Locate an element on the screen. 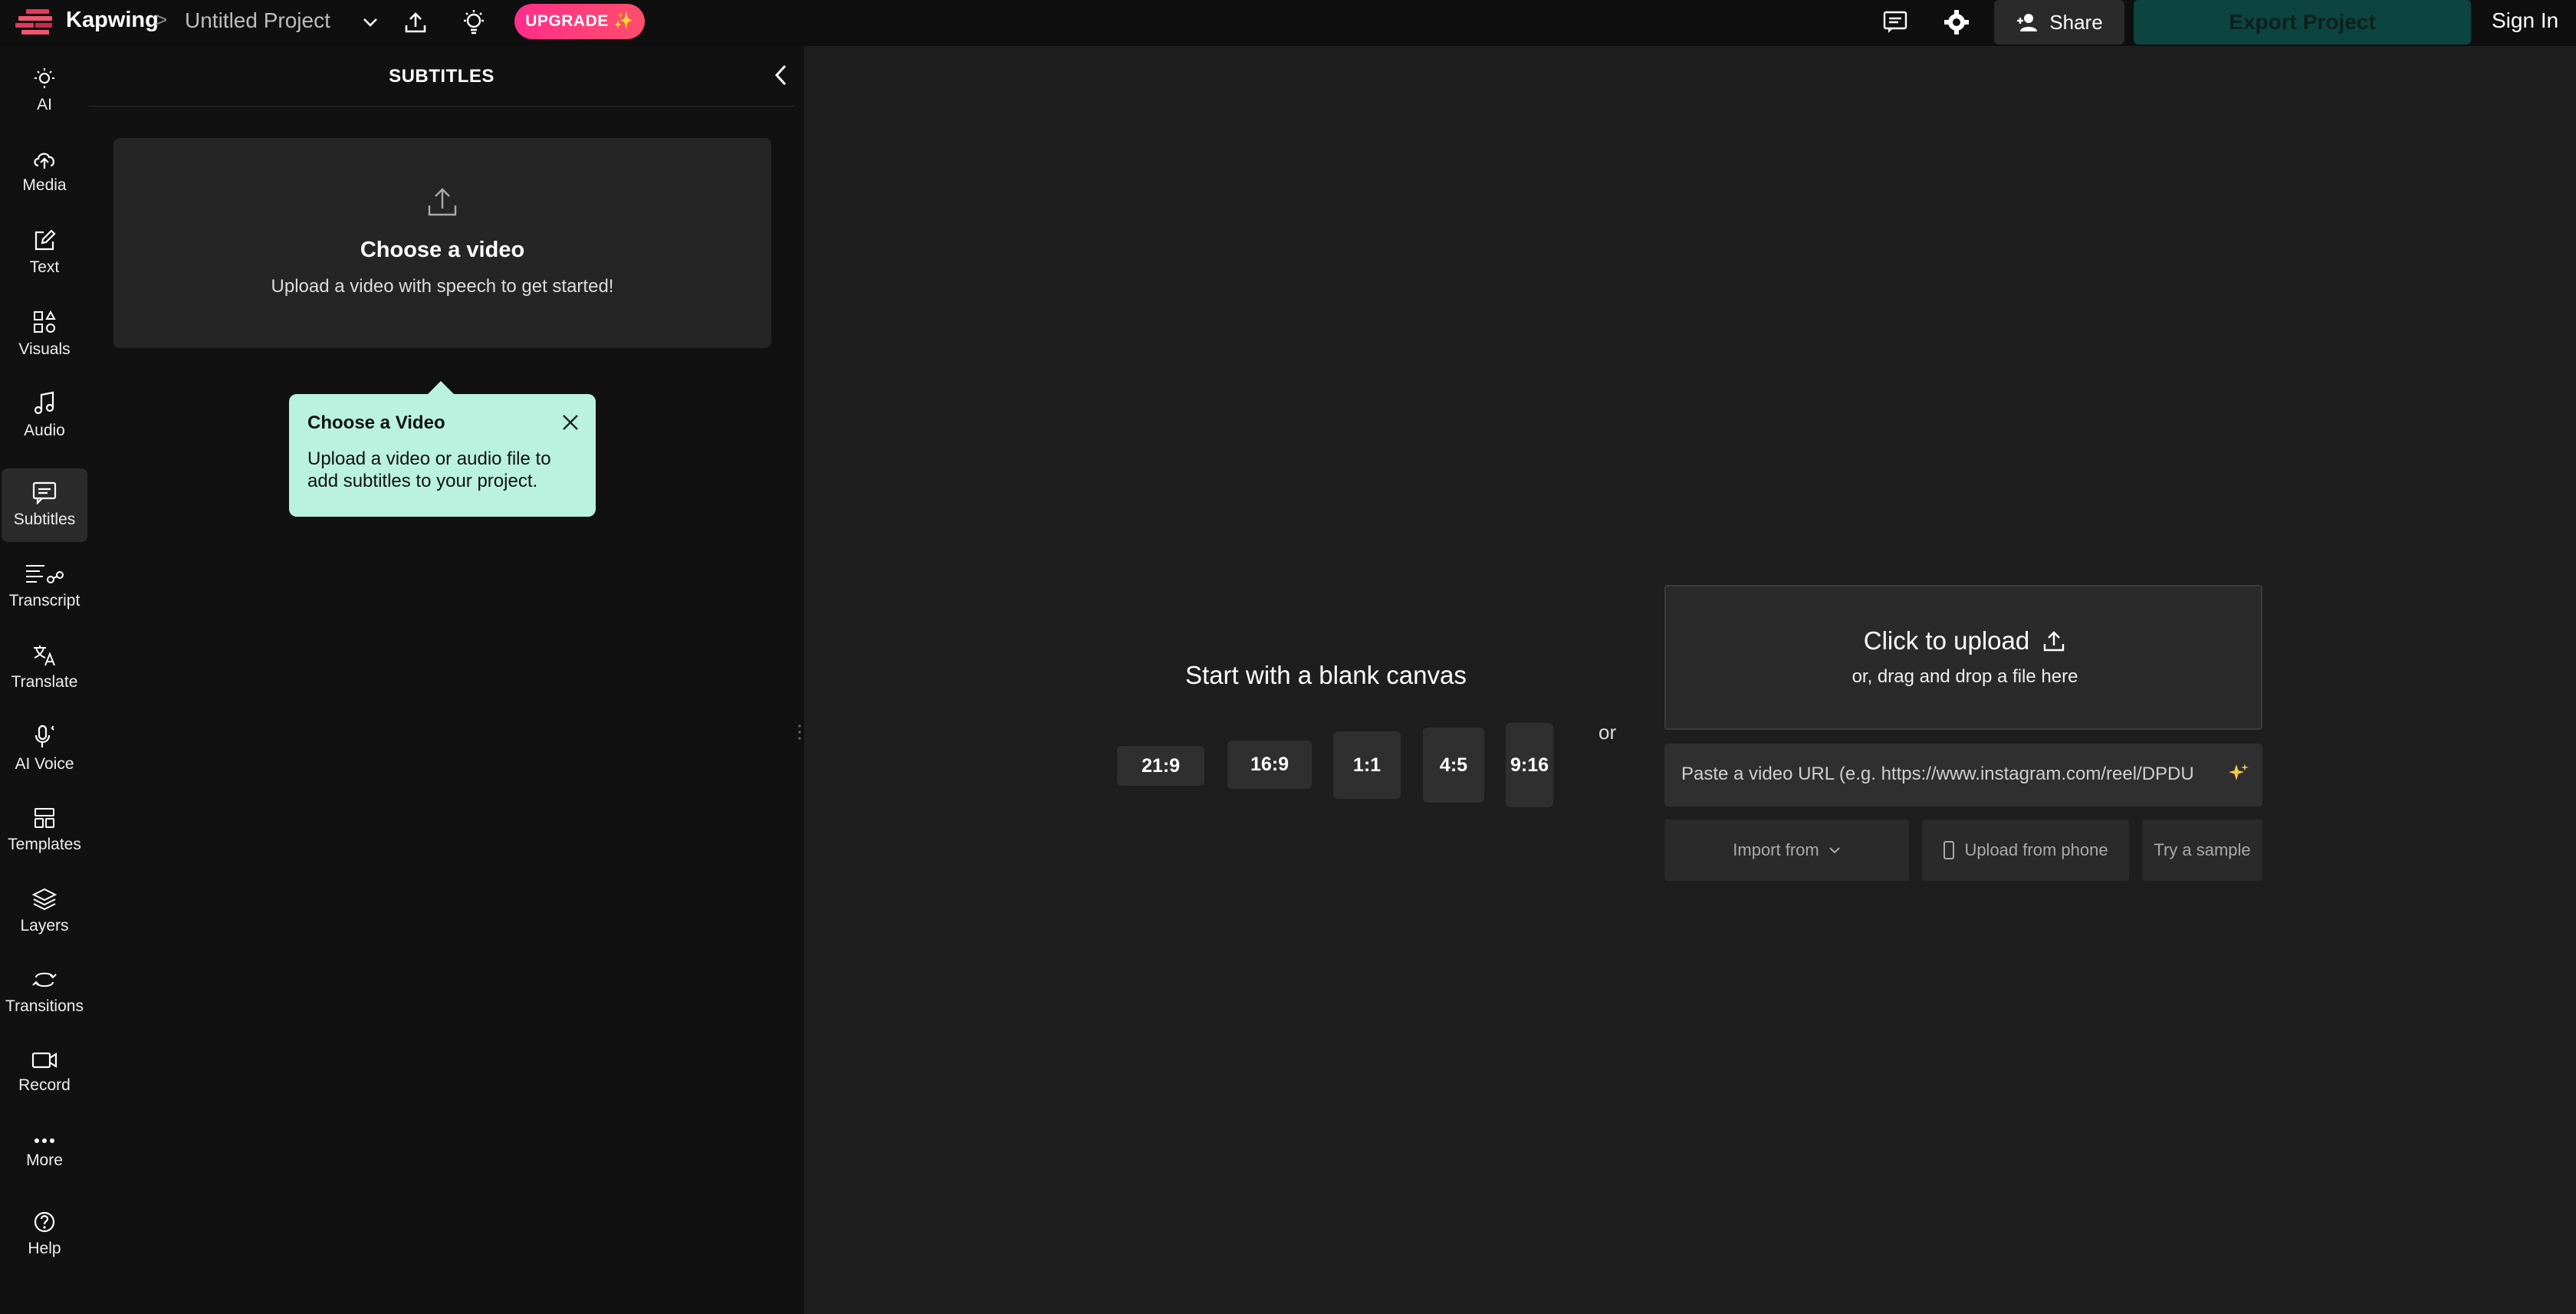 The width and height of the screenshot is (2576, 1314). rail-item-visuals: Visuals is located at coordinates (44, 334).